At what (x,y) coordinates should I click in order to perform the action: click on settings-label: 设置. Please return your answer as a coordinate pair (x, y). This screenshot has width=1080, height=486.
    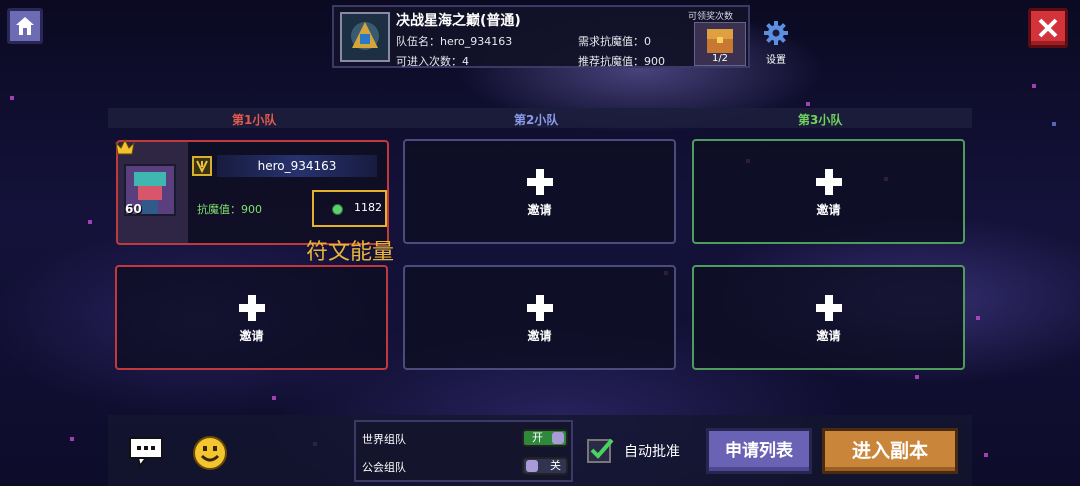
    Looking at the image, I should click on (776, 60).